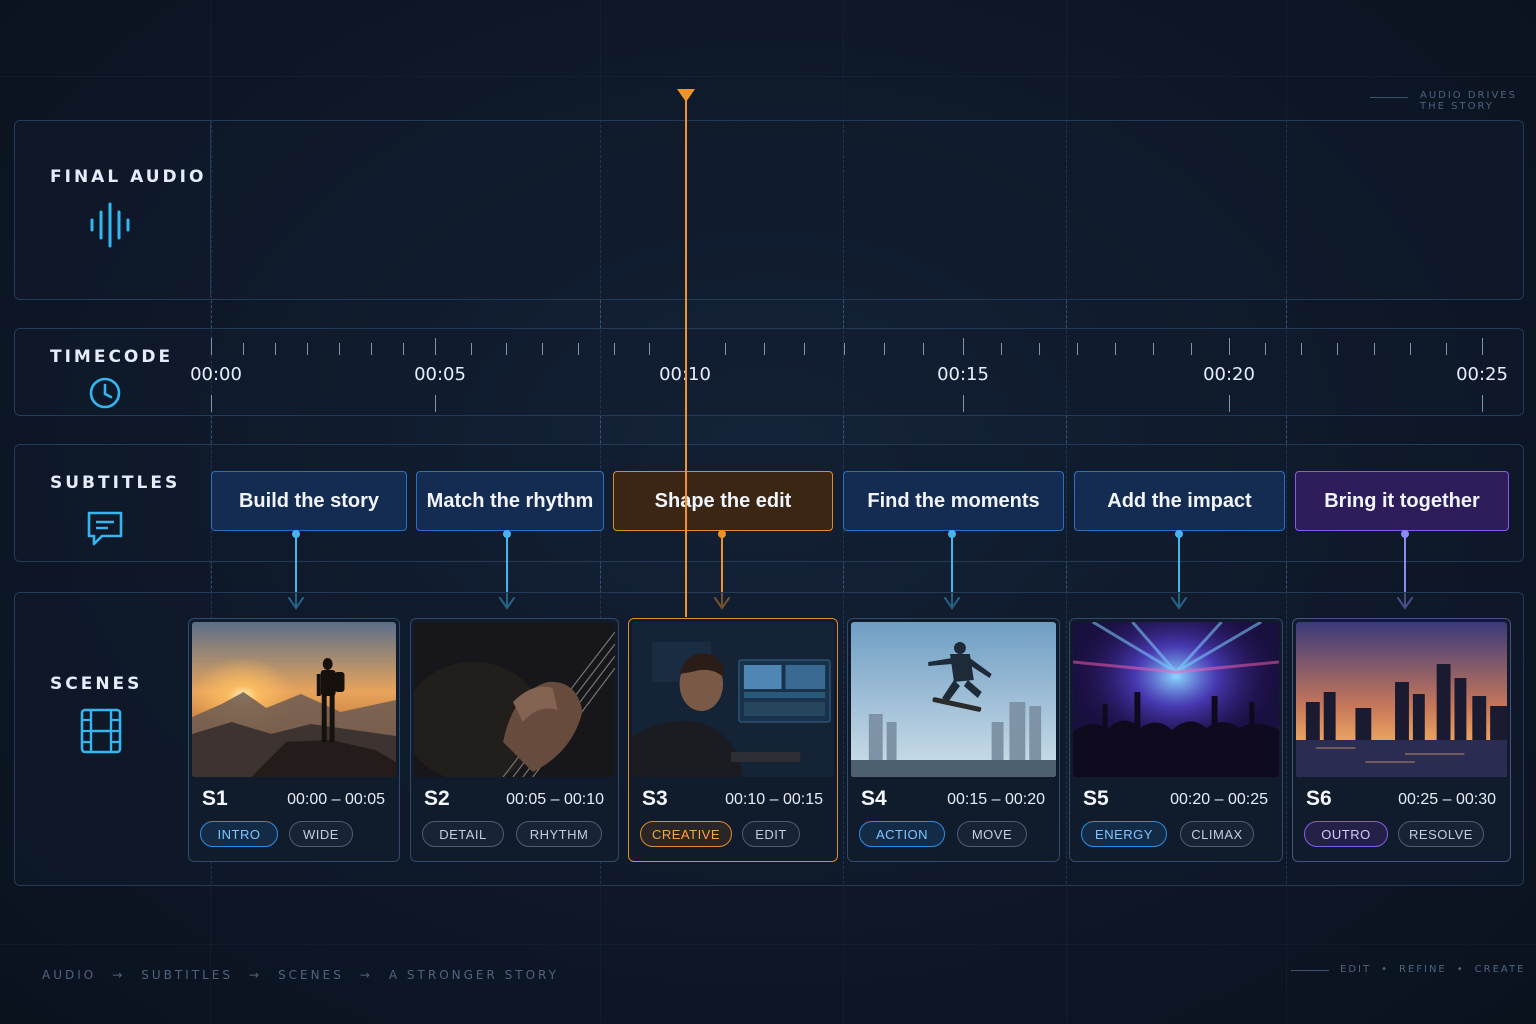  I want to click on corner-note: AUDIO DRIVES THE STORY, so click(1468, 101).